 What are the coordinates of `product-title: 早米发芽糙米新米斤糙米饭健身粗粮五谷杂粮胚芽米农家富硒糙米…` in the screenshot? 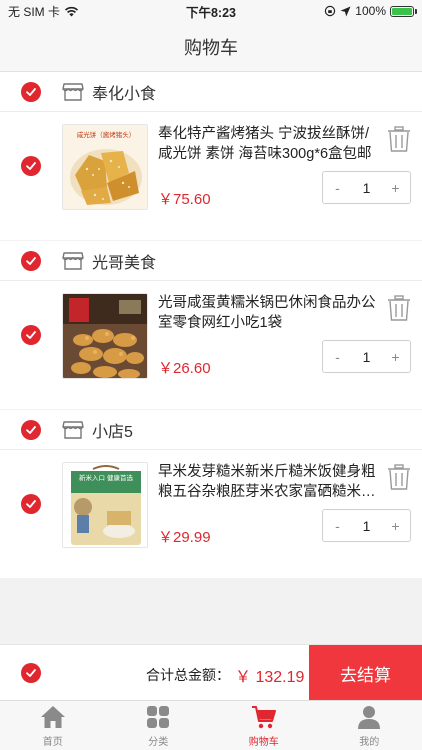 It's located at (267, 482).